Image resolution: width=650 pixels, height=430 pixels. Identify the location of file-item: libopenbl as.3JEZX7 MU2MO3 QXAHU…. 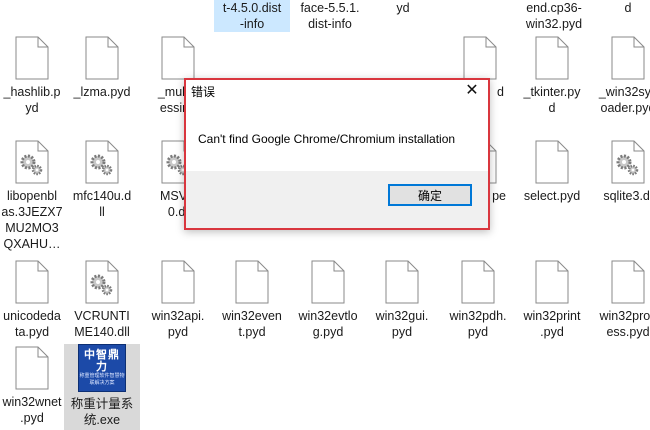
(35, 196).